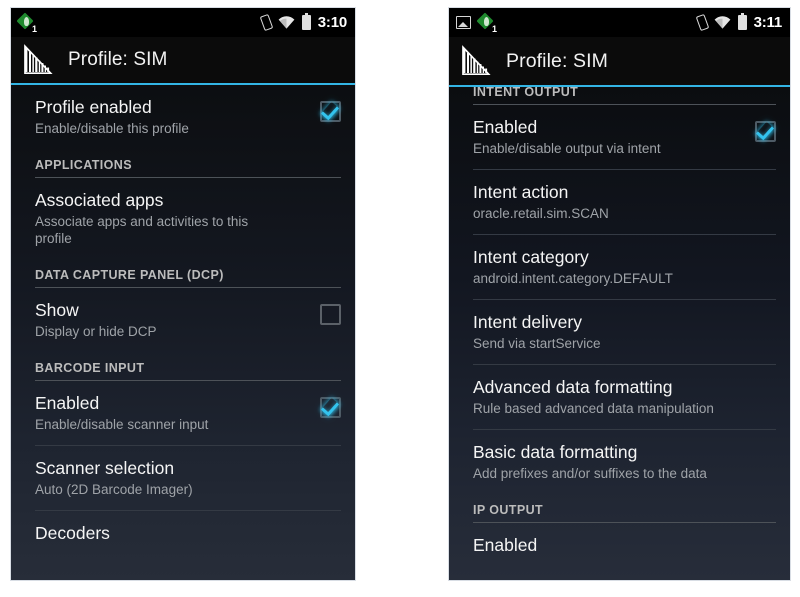  I want to click on pref-text: Decoders, so click(188, 533).